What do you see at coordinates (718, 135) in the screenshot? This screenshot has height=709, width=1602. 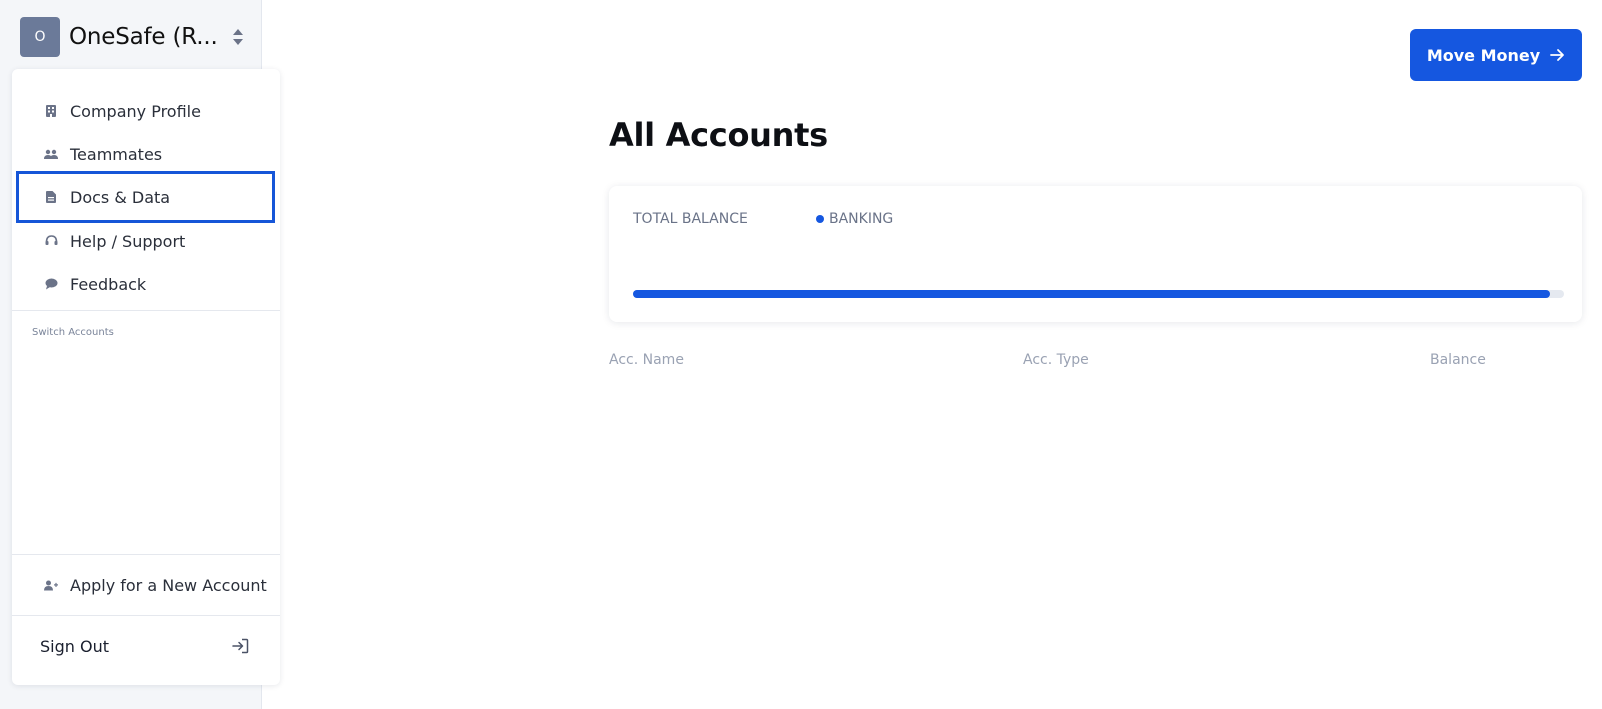 I see `page-title: All Accounts` at bounding box center [718, 135].